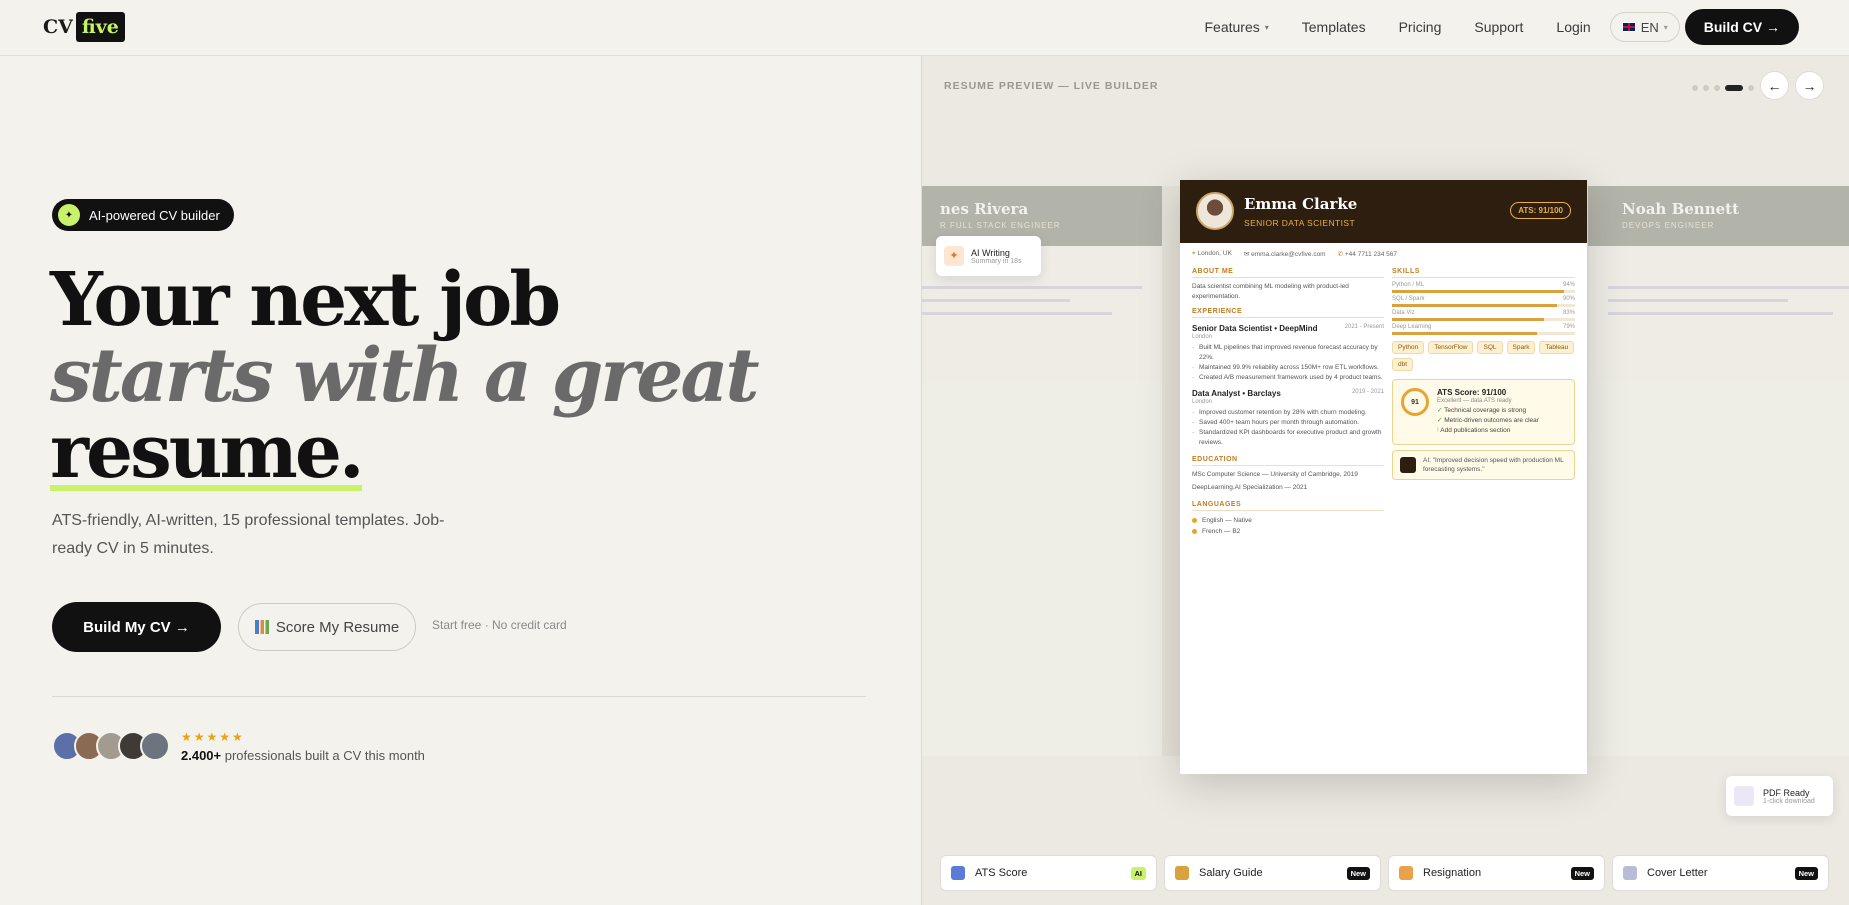  What do you see at coordinates (1406, 873) in the screenshot?
I see `writing-hand-icon` at bounding box center [1406, 873].